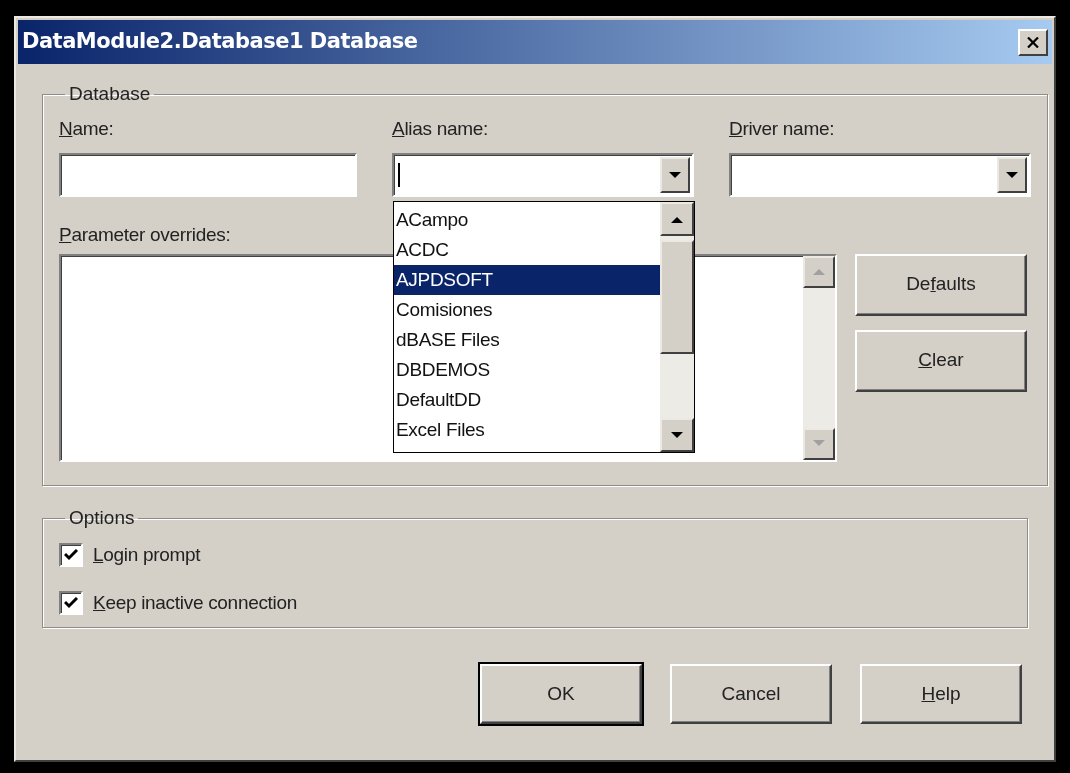 The image size is (1070, 773). I want to click on checkbox-label: Keep inactive connection, so click(195, 603).